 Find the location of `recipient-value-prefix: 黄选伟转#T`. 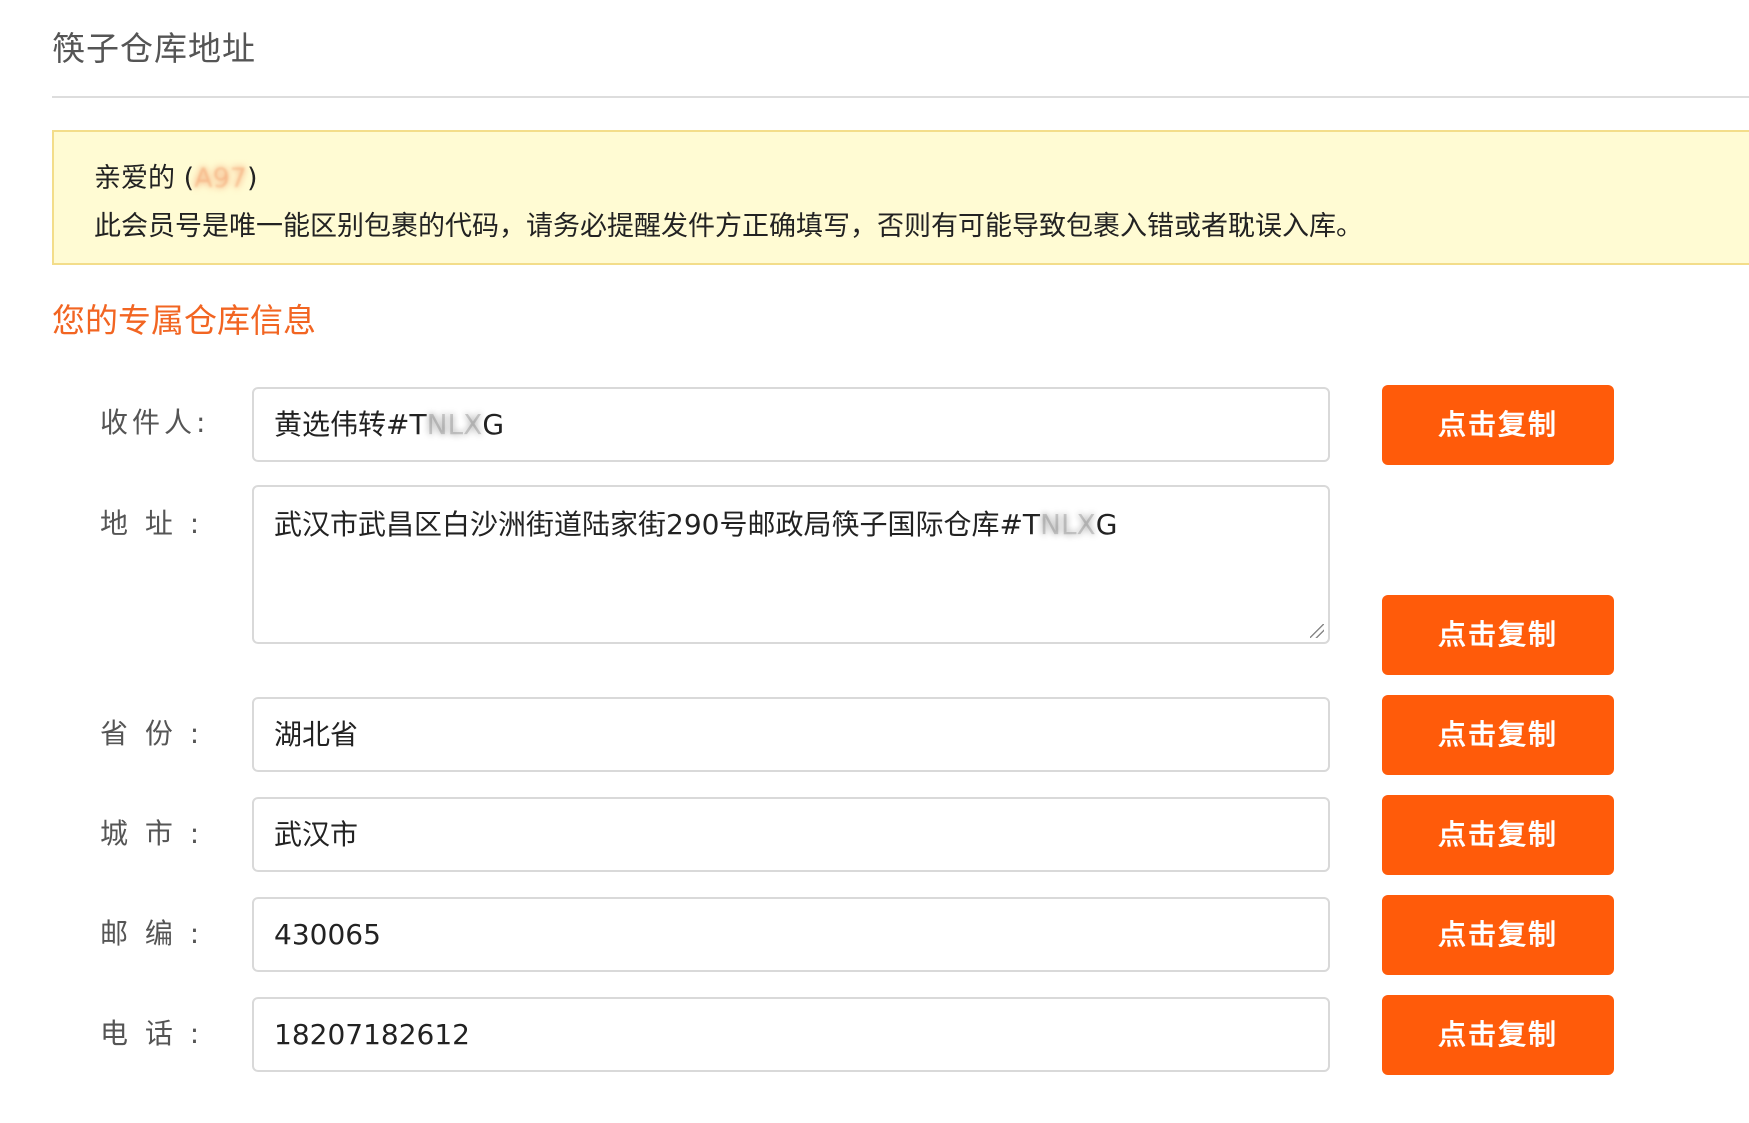

recipient-value-prefix: 黄选伟转#T is located at coordinates (350, 424).